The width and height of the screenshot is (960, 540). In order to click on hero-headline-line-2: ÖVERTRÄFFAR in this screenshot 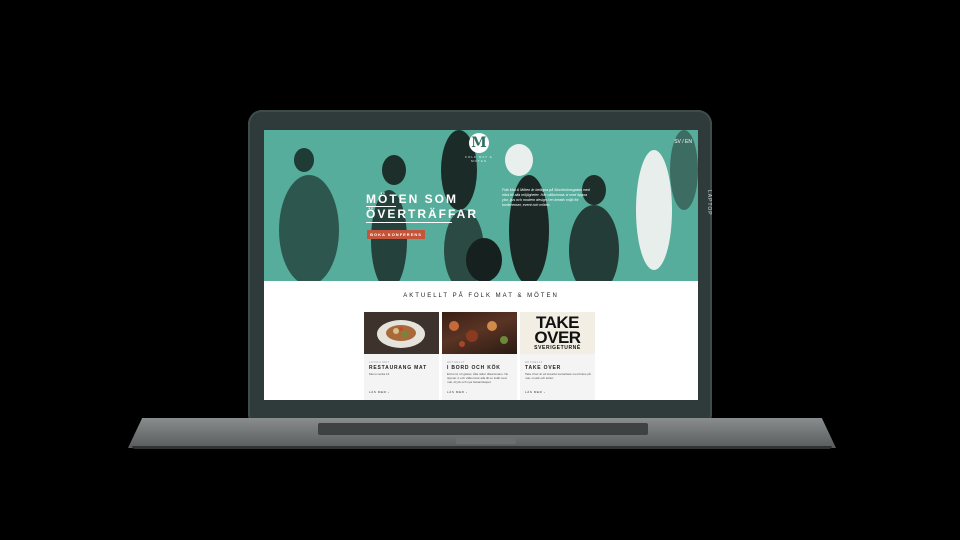, I will do `click(422, 214)`.